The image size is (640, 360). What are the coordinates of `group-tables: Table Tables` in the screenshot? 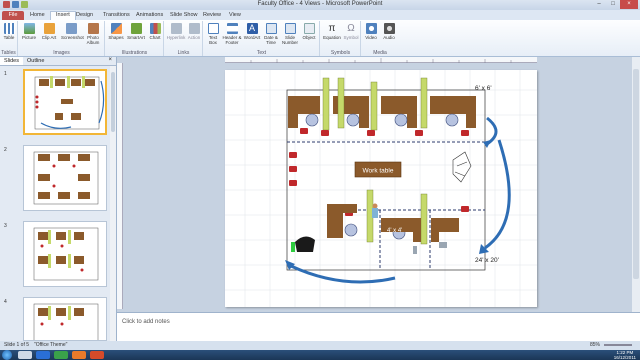 It's located at (9, 38).